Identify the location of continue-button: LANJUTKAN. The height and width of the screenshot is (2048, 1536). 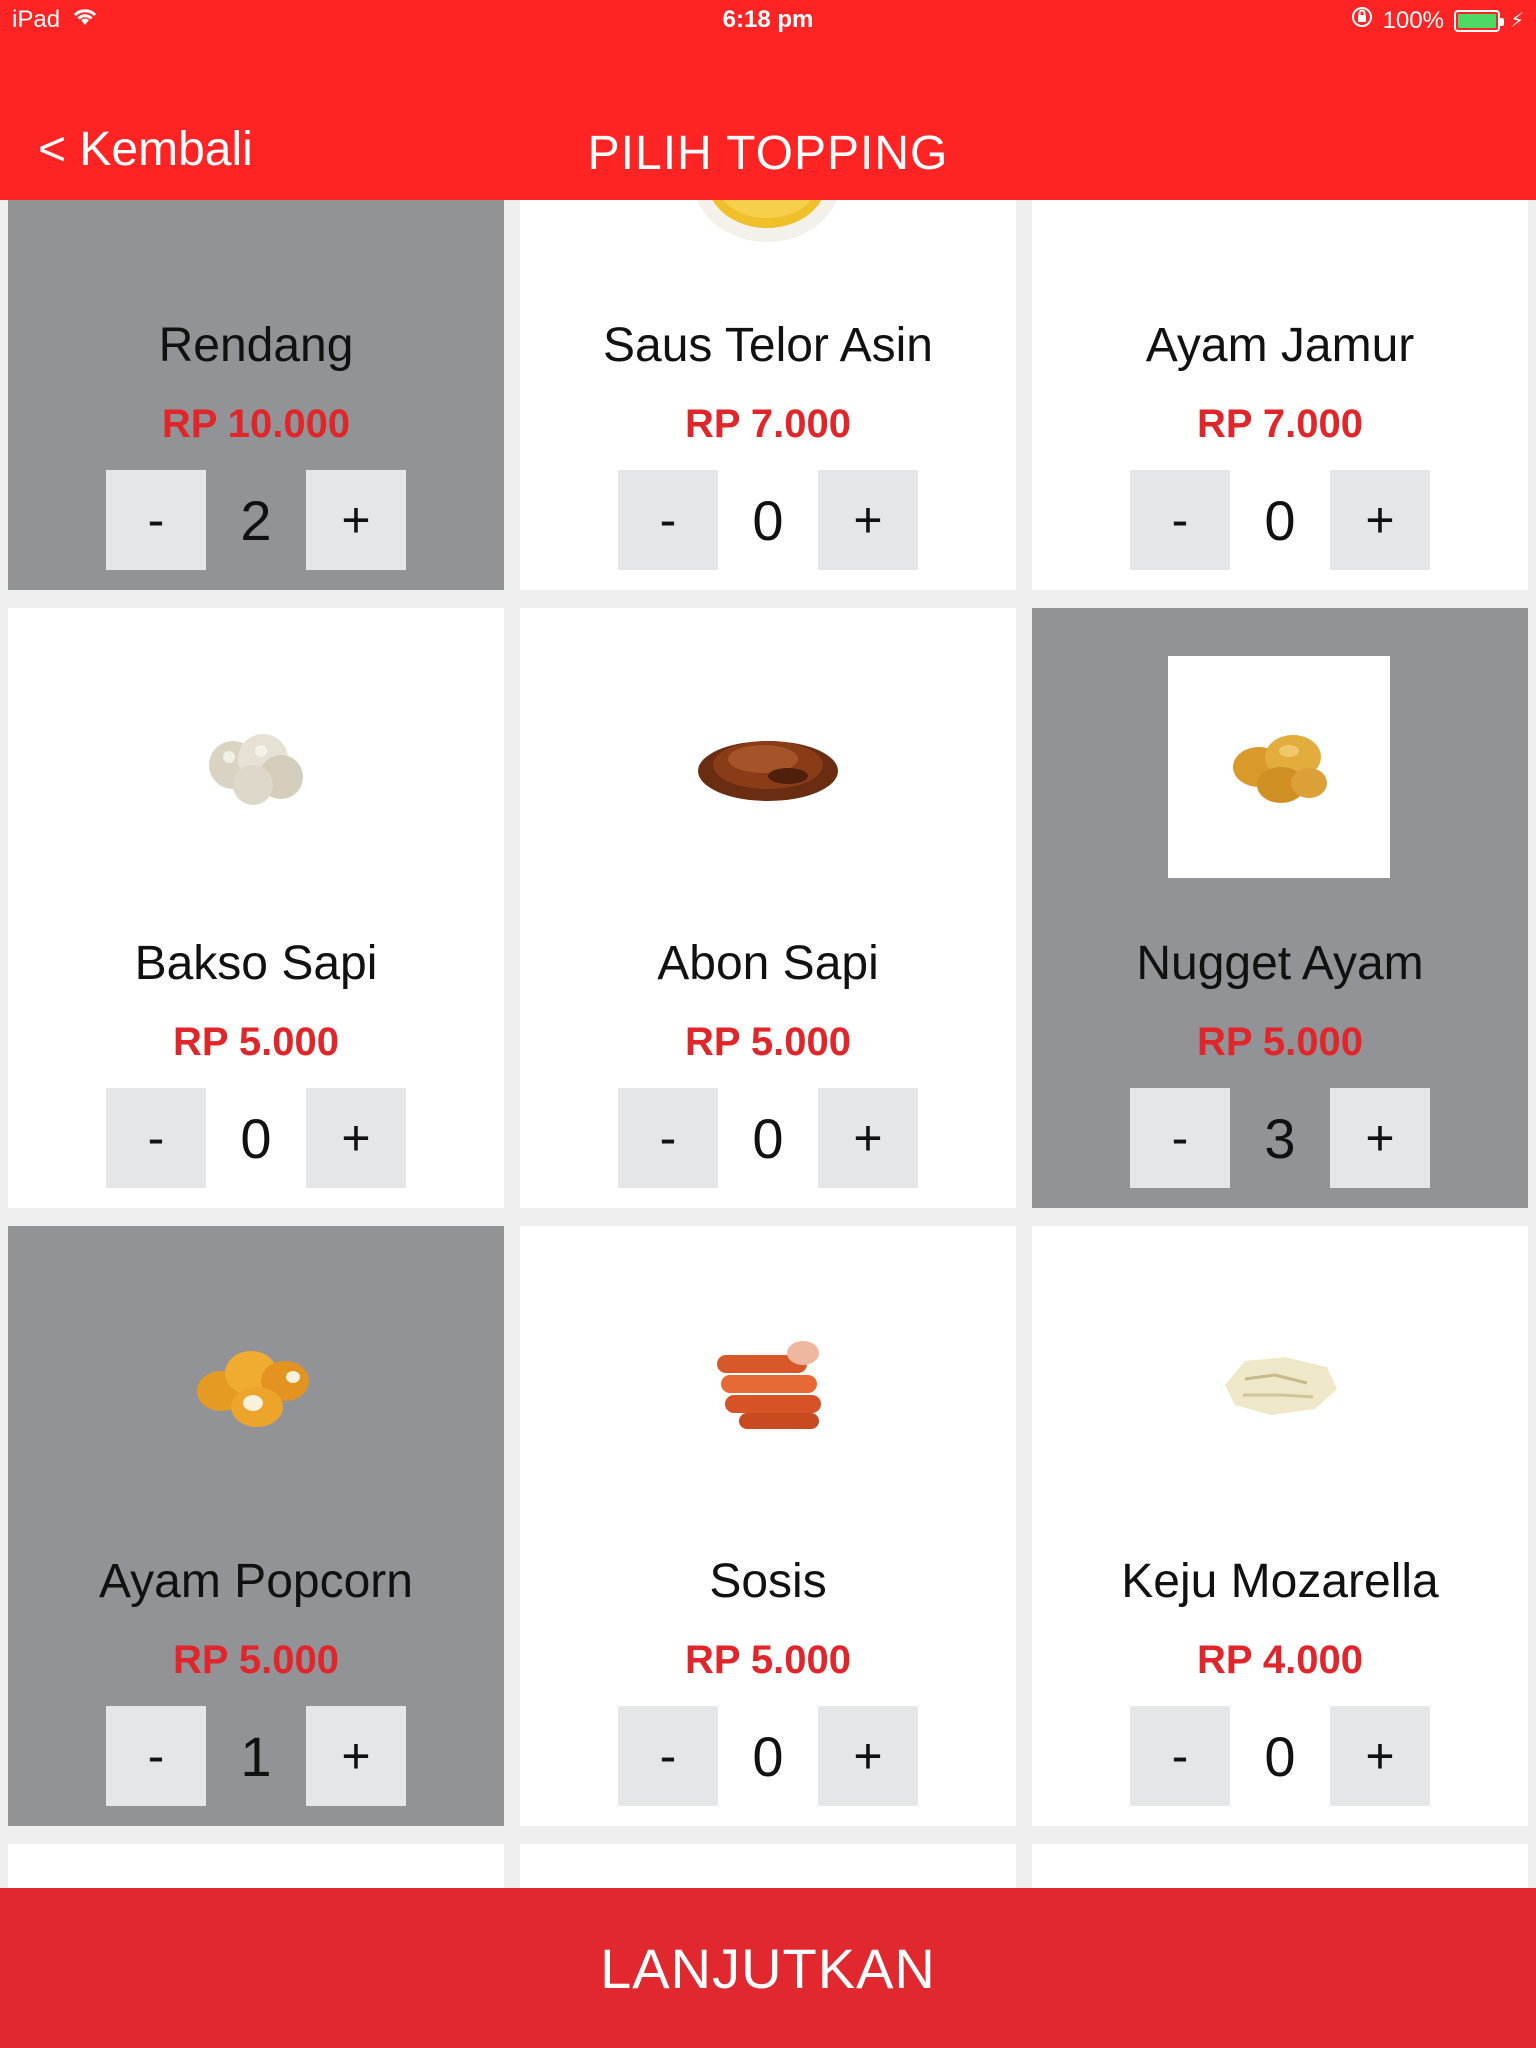
(768, 1968).